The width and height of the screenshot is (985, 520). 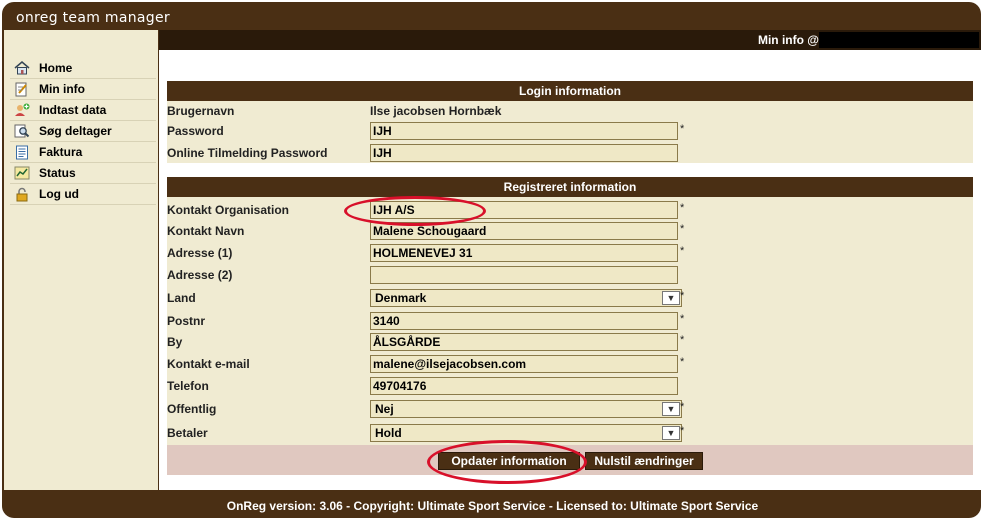 What do you see at coordinates (201, 111) in the screenshot?
I see `username-label: Brugernavn` at bounding box center [201, 111].